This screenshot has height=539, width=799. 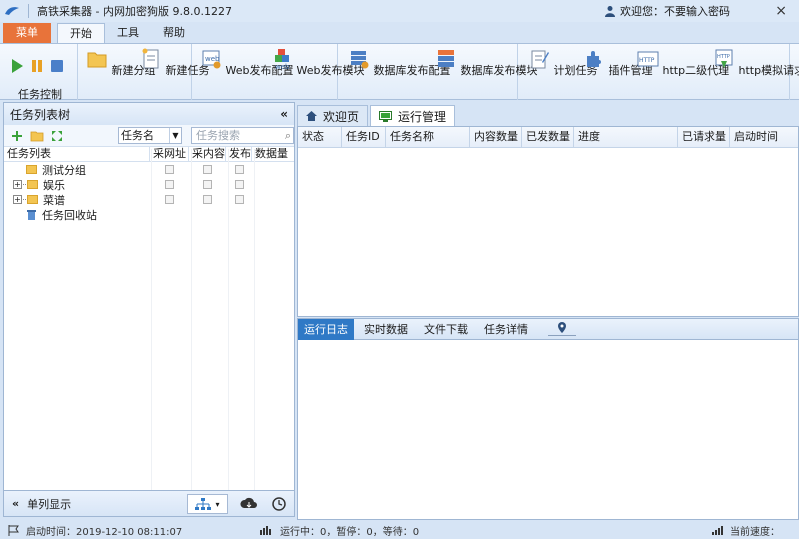 What do you see at coordinates (386, 329) in the screenshot?
I see `tab-realtime-data: 实时数据` at bounding box center [386, 329].